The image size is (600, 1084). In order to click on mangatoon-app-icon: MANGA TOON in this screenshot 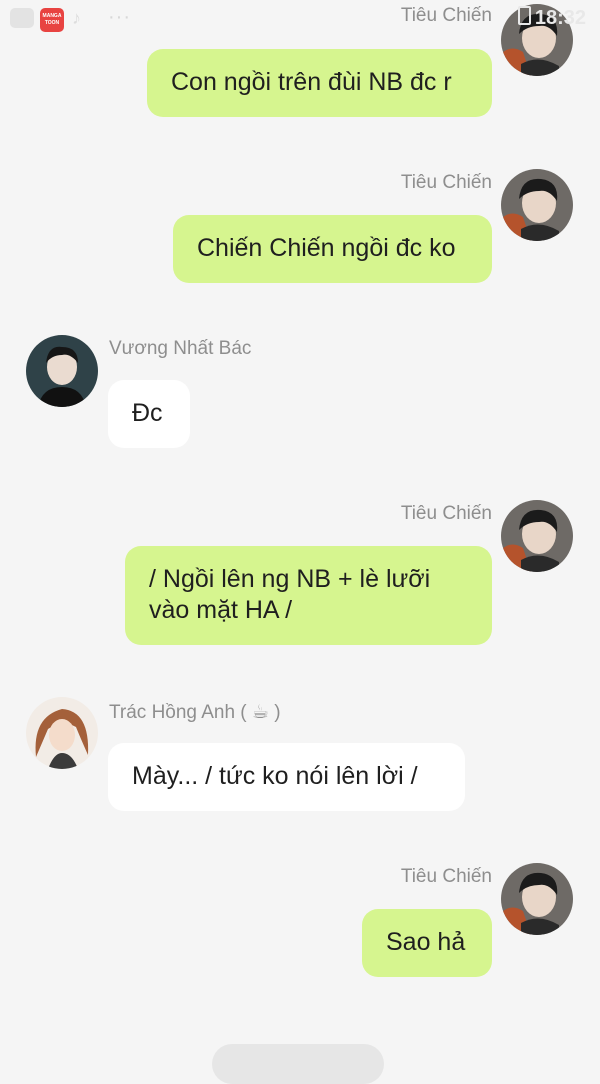, I will do `click(52, 20)`.